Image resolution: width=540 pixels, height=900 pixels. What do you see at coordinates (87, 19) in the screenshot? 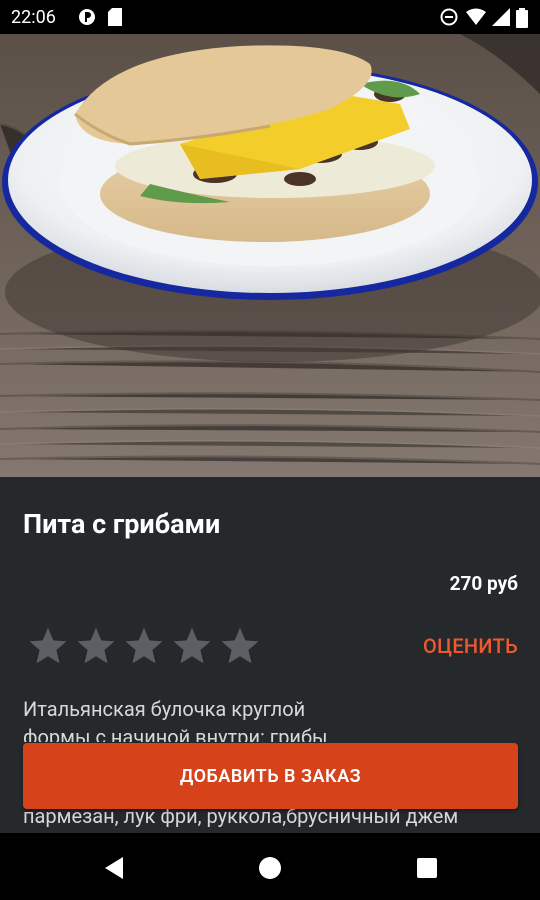
I see `app-notification-icon` at bounding box center [87, 19].